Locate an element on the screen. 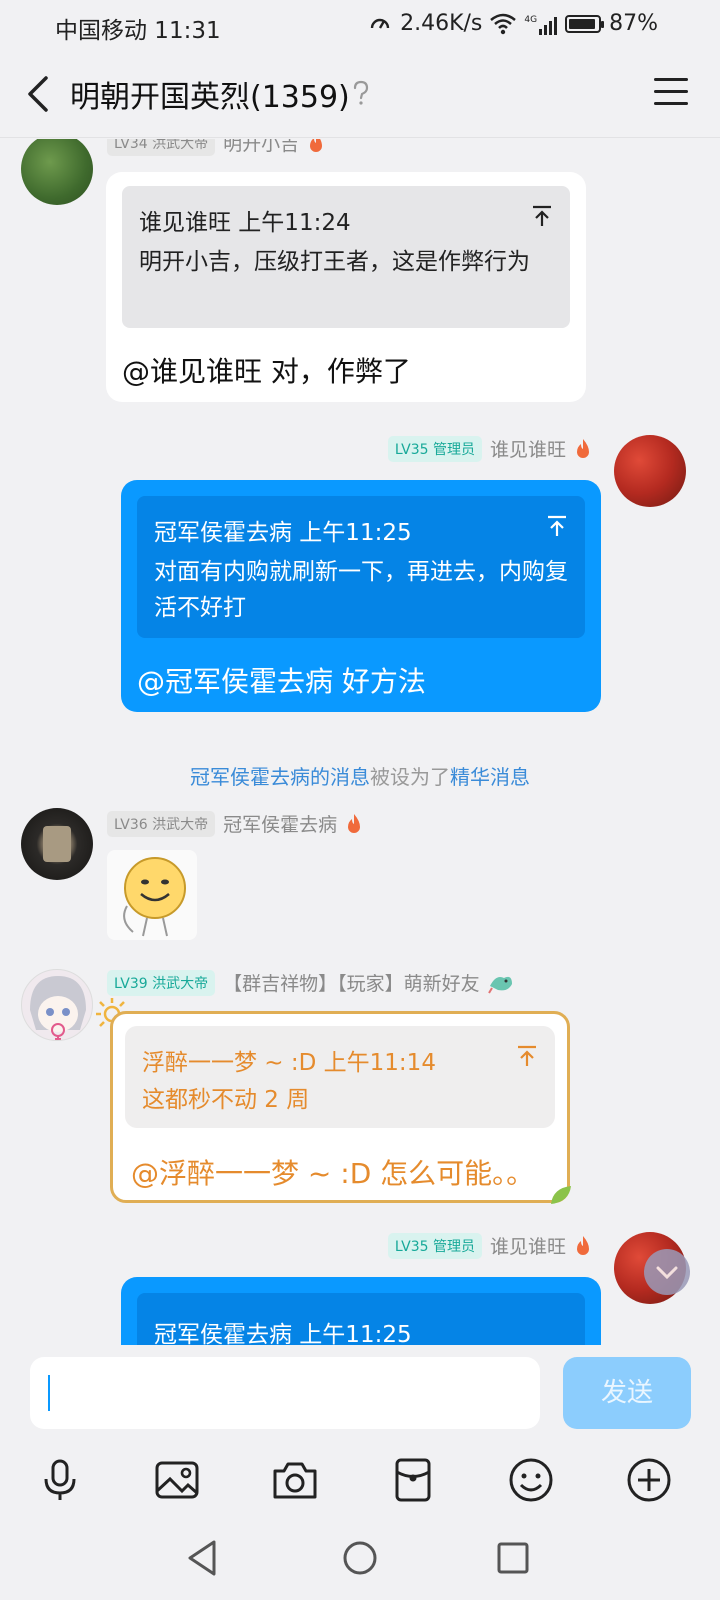 This screenshot has width=720, height=1600. sender-name: 【群吉祥物】【玩家】萌新好友 is located at coordinates (351, 982).